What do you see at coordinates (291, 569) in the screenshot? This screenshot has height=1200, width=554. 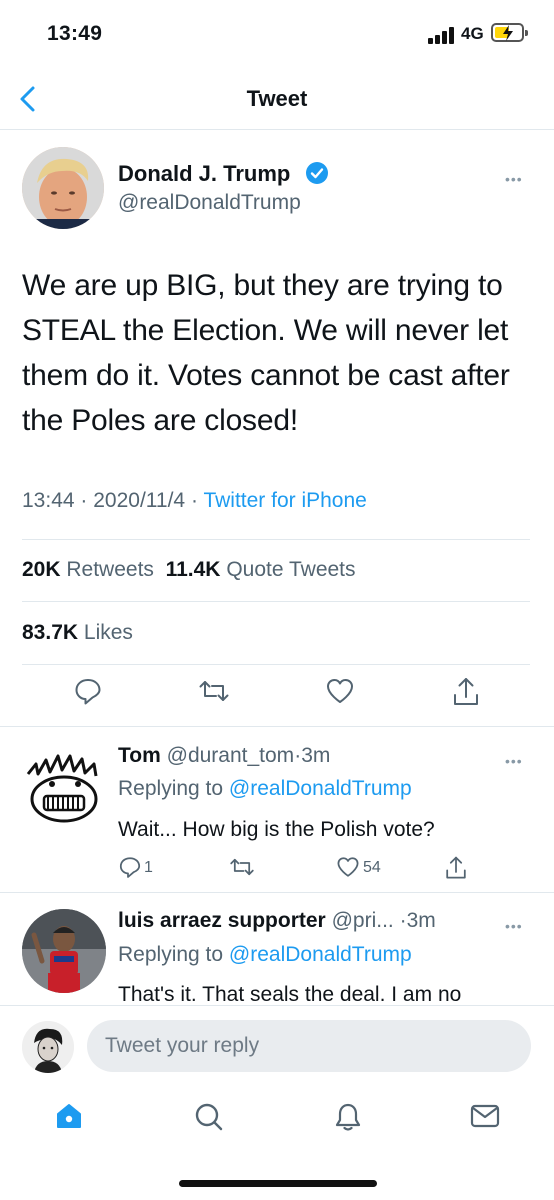 I see `quotes-label: Quote Tweets` at bounding box center [291, 569].